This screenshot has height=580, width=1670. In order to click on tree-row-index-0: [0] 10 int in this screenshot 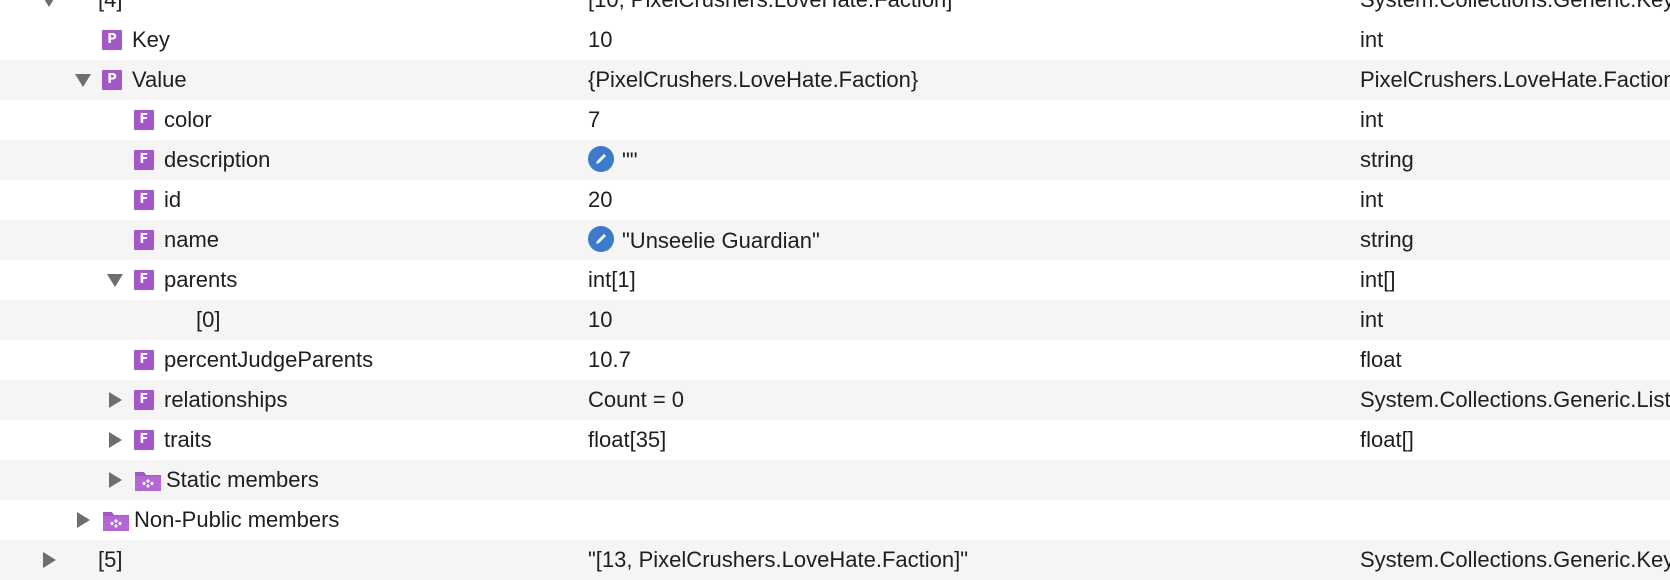, I will do `click(835, 320)`.